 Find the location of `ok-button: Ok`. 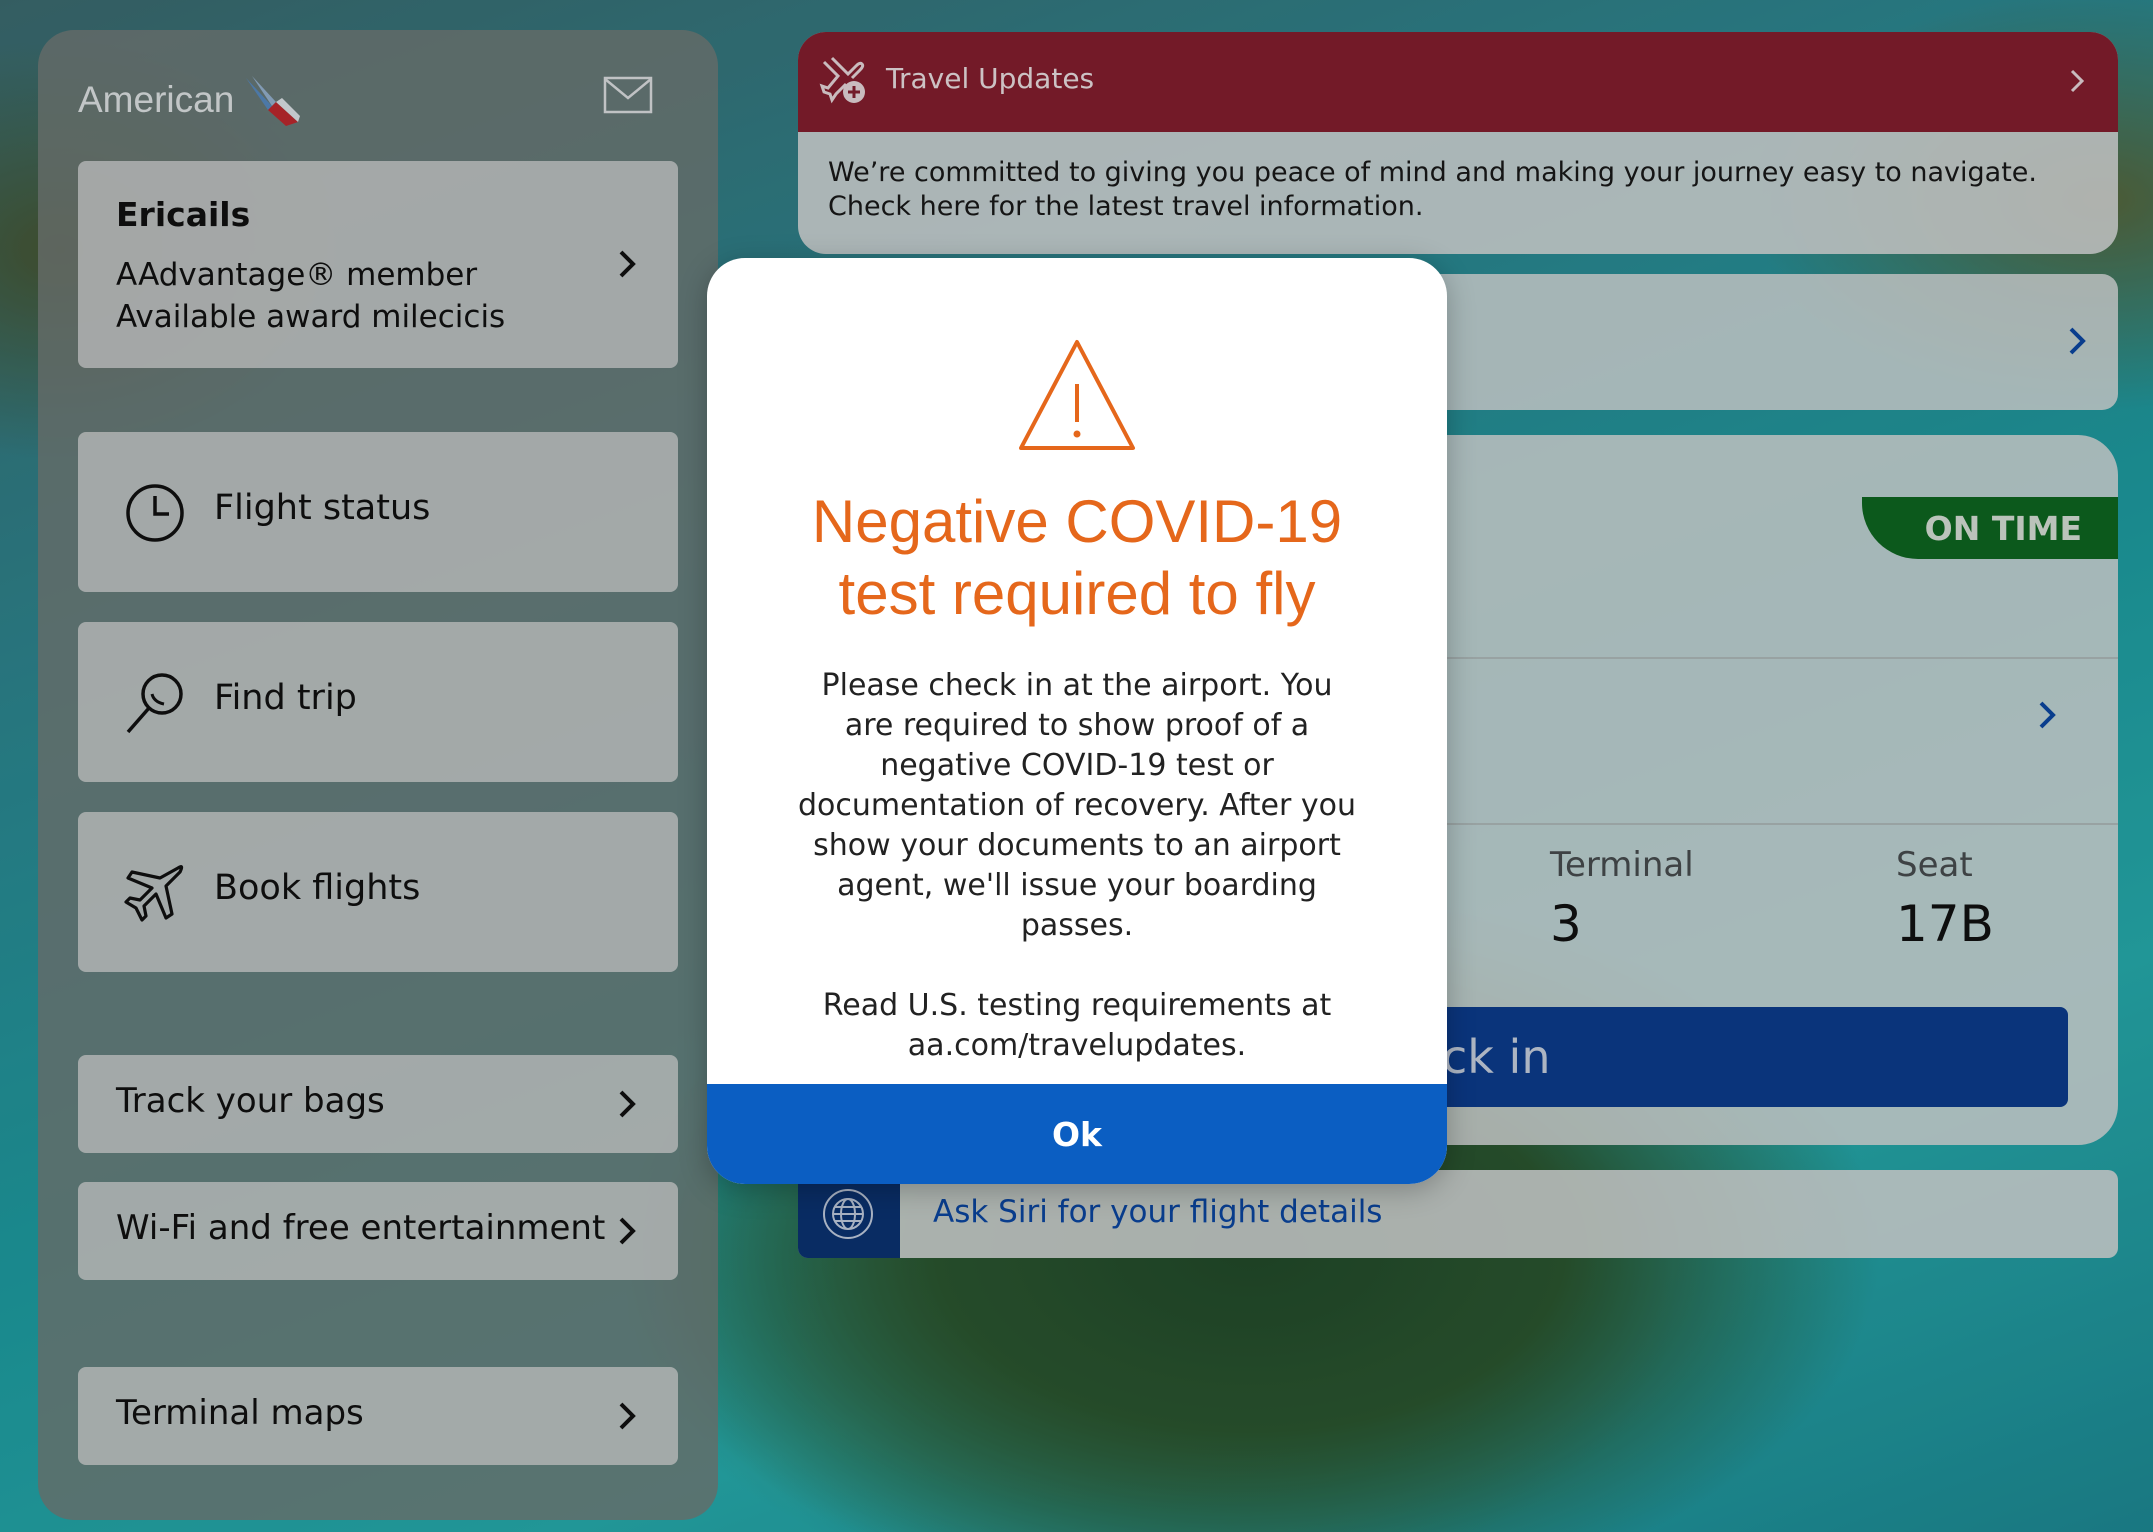

ok-button: Ok is located at coordinates (1077, 1134).